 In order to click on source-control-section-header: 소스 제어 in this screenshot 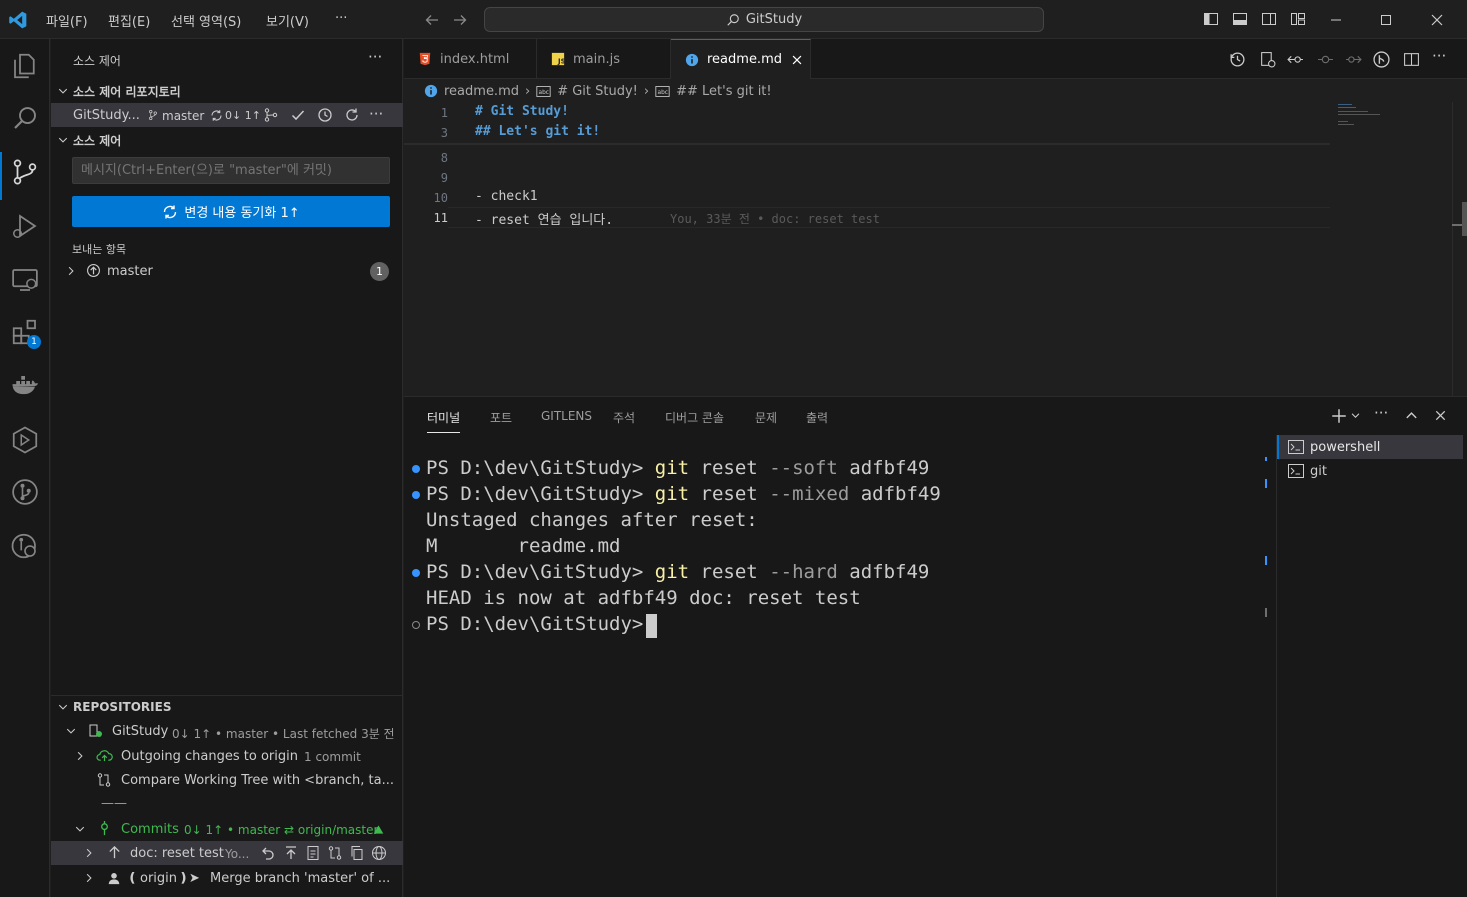, I will do `click(97, 140)`.